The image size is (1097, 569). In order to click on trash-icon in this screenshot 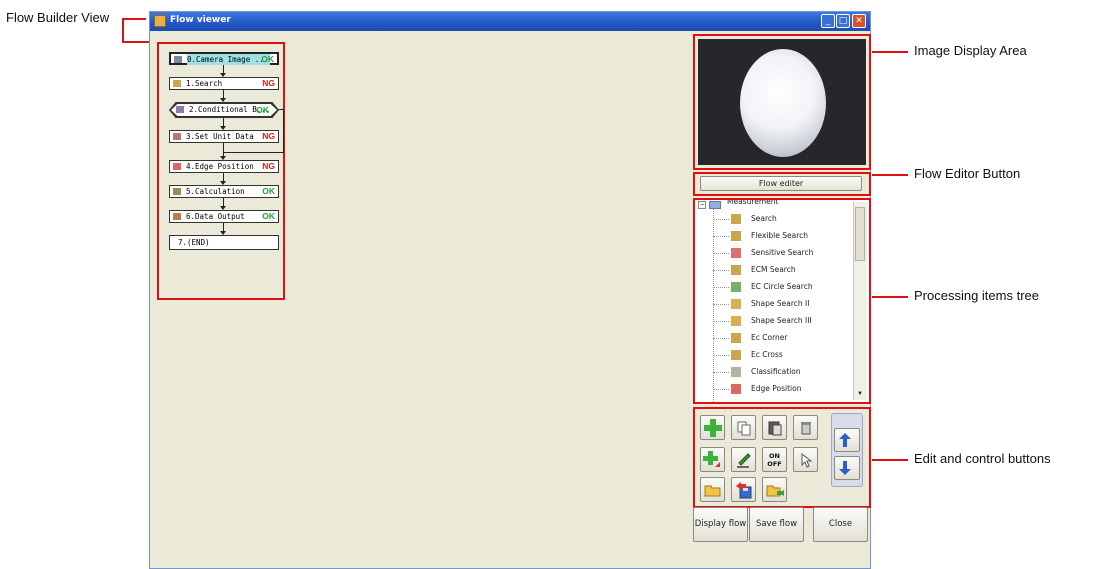, I will do `click(805, 427)`.